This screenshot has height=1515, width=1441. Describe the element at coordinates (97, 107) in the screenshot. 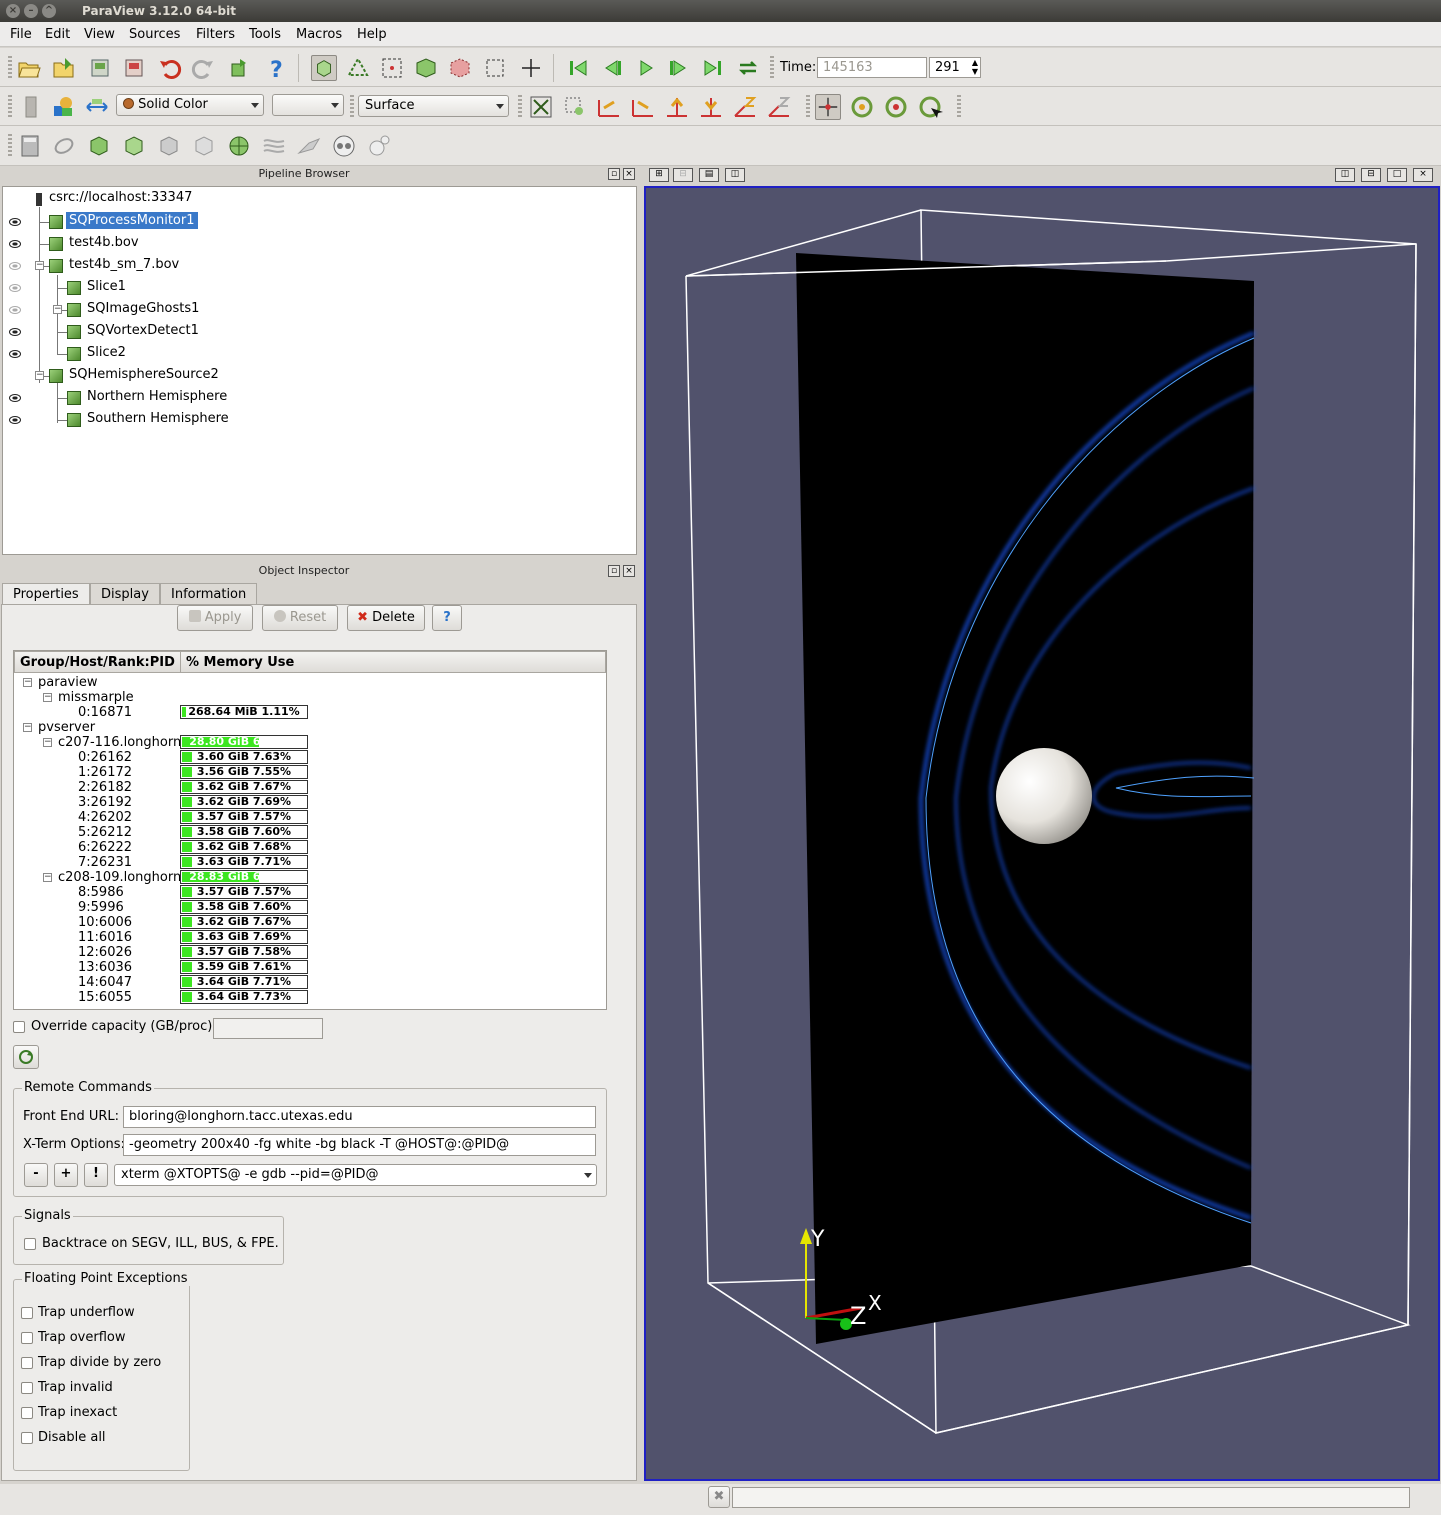

I see `rescale-range-icon` at that location.